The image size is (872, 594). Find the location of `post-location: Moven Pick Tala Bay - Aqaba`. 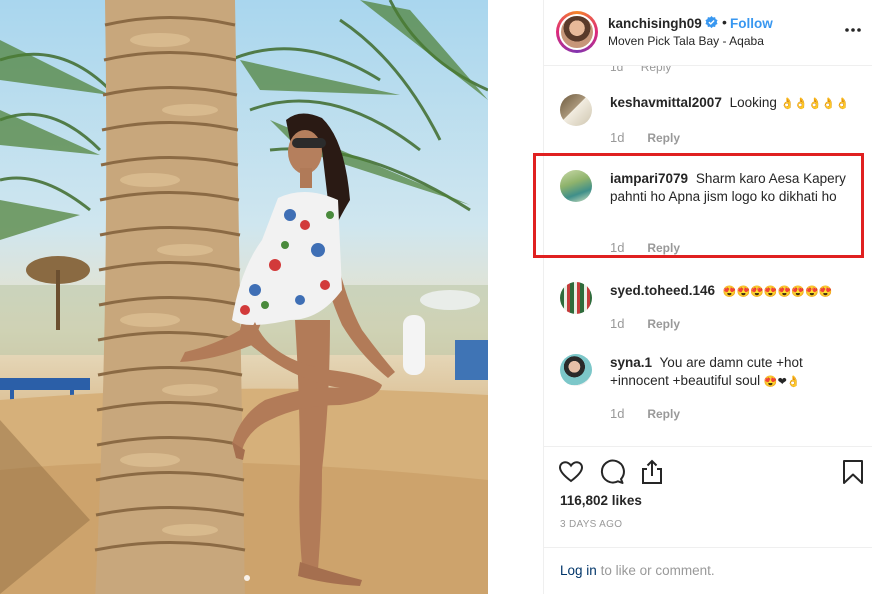

post-location: Moven Pick Tala Bay - Aqaba is located at coordinates (686, 41).